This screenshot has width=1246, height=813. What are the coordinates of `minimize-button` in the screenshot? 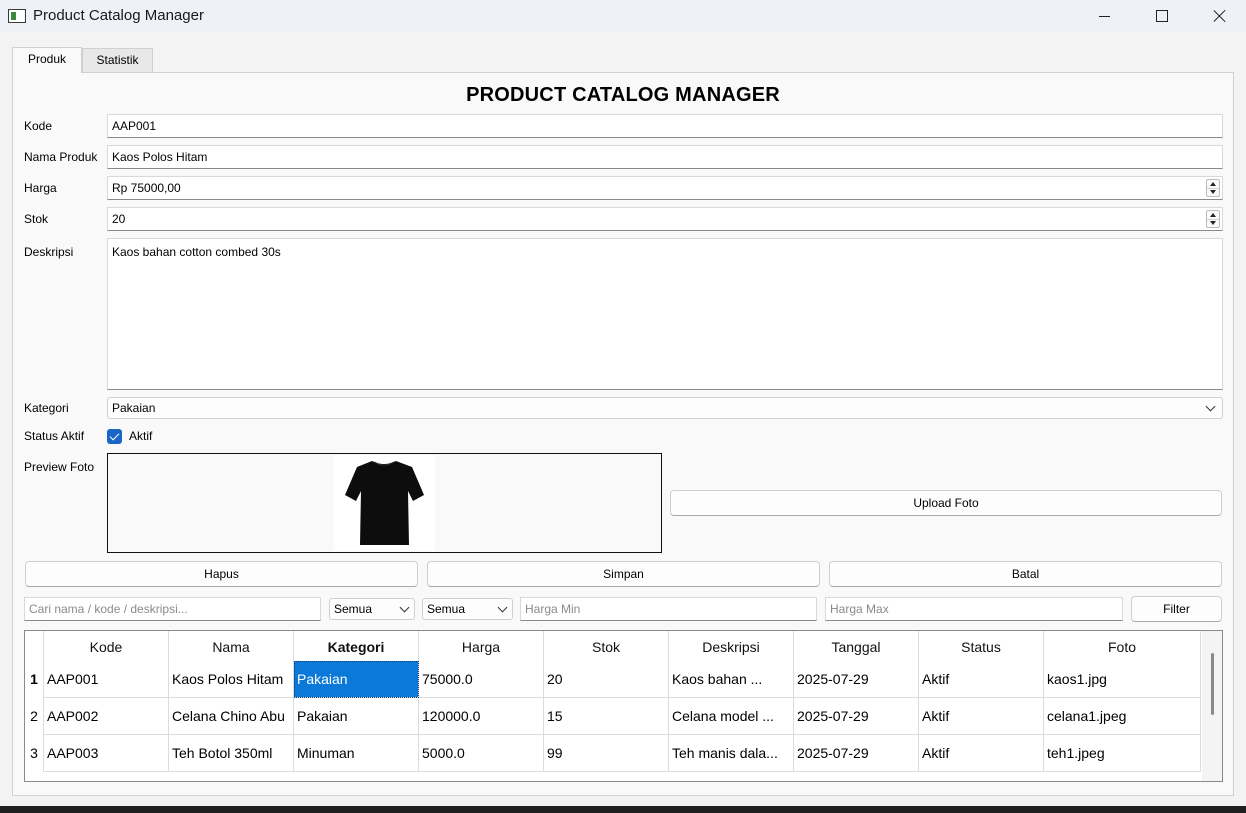 It's located at (1104, 16).